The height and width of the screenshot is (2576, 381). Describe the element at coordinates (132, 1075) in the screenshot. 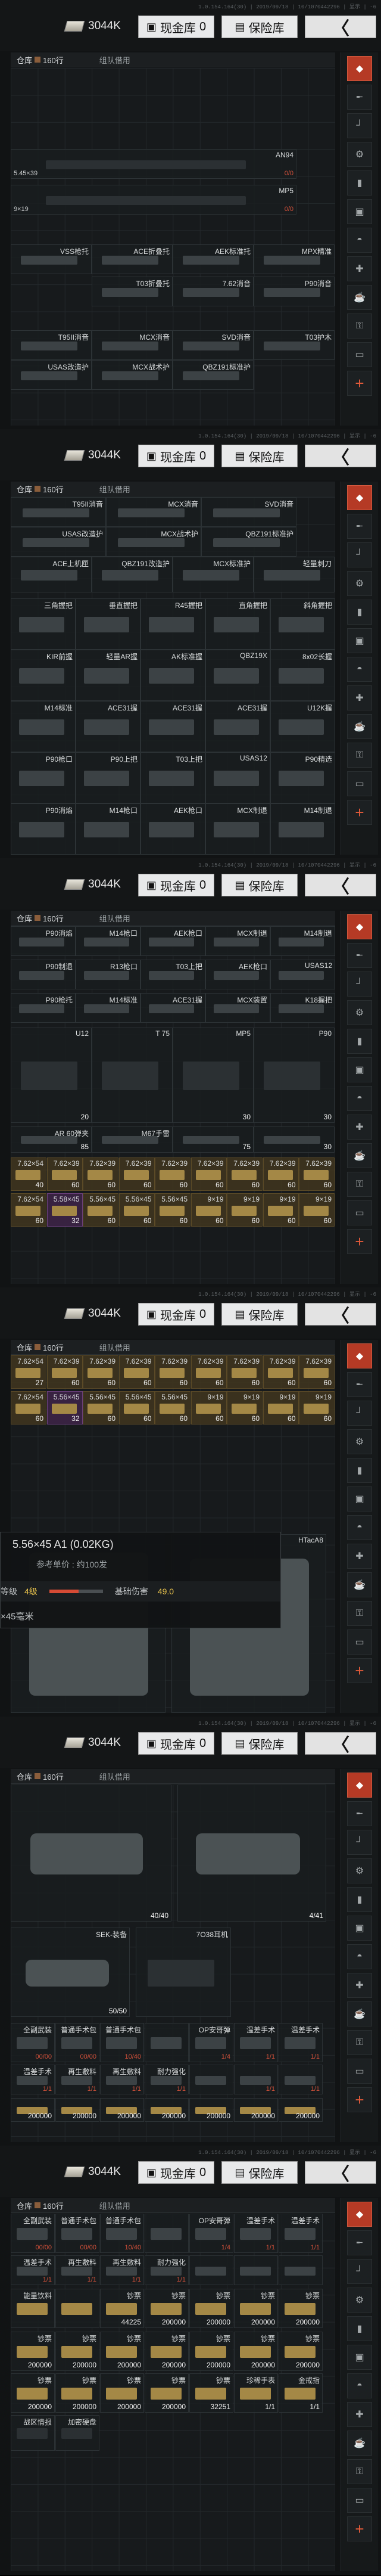

I see `inventory-item: T 75` at that location.